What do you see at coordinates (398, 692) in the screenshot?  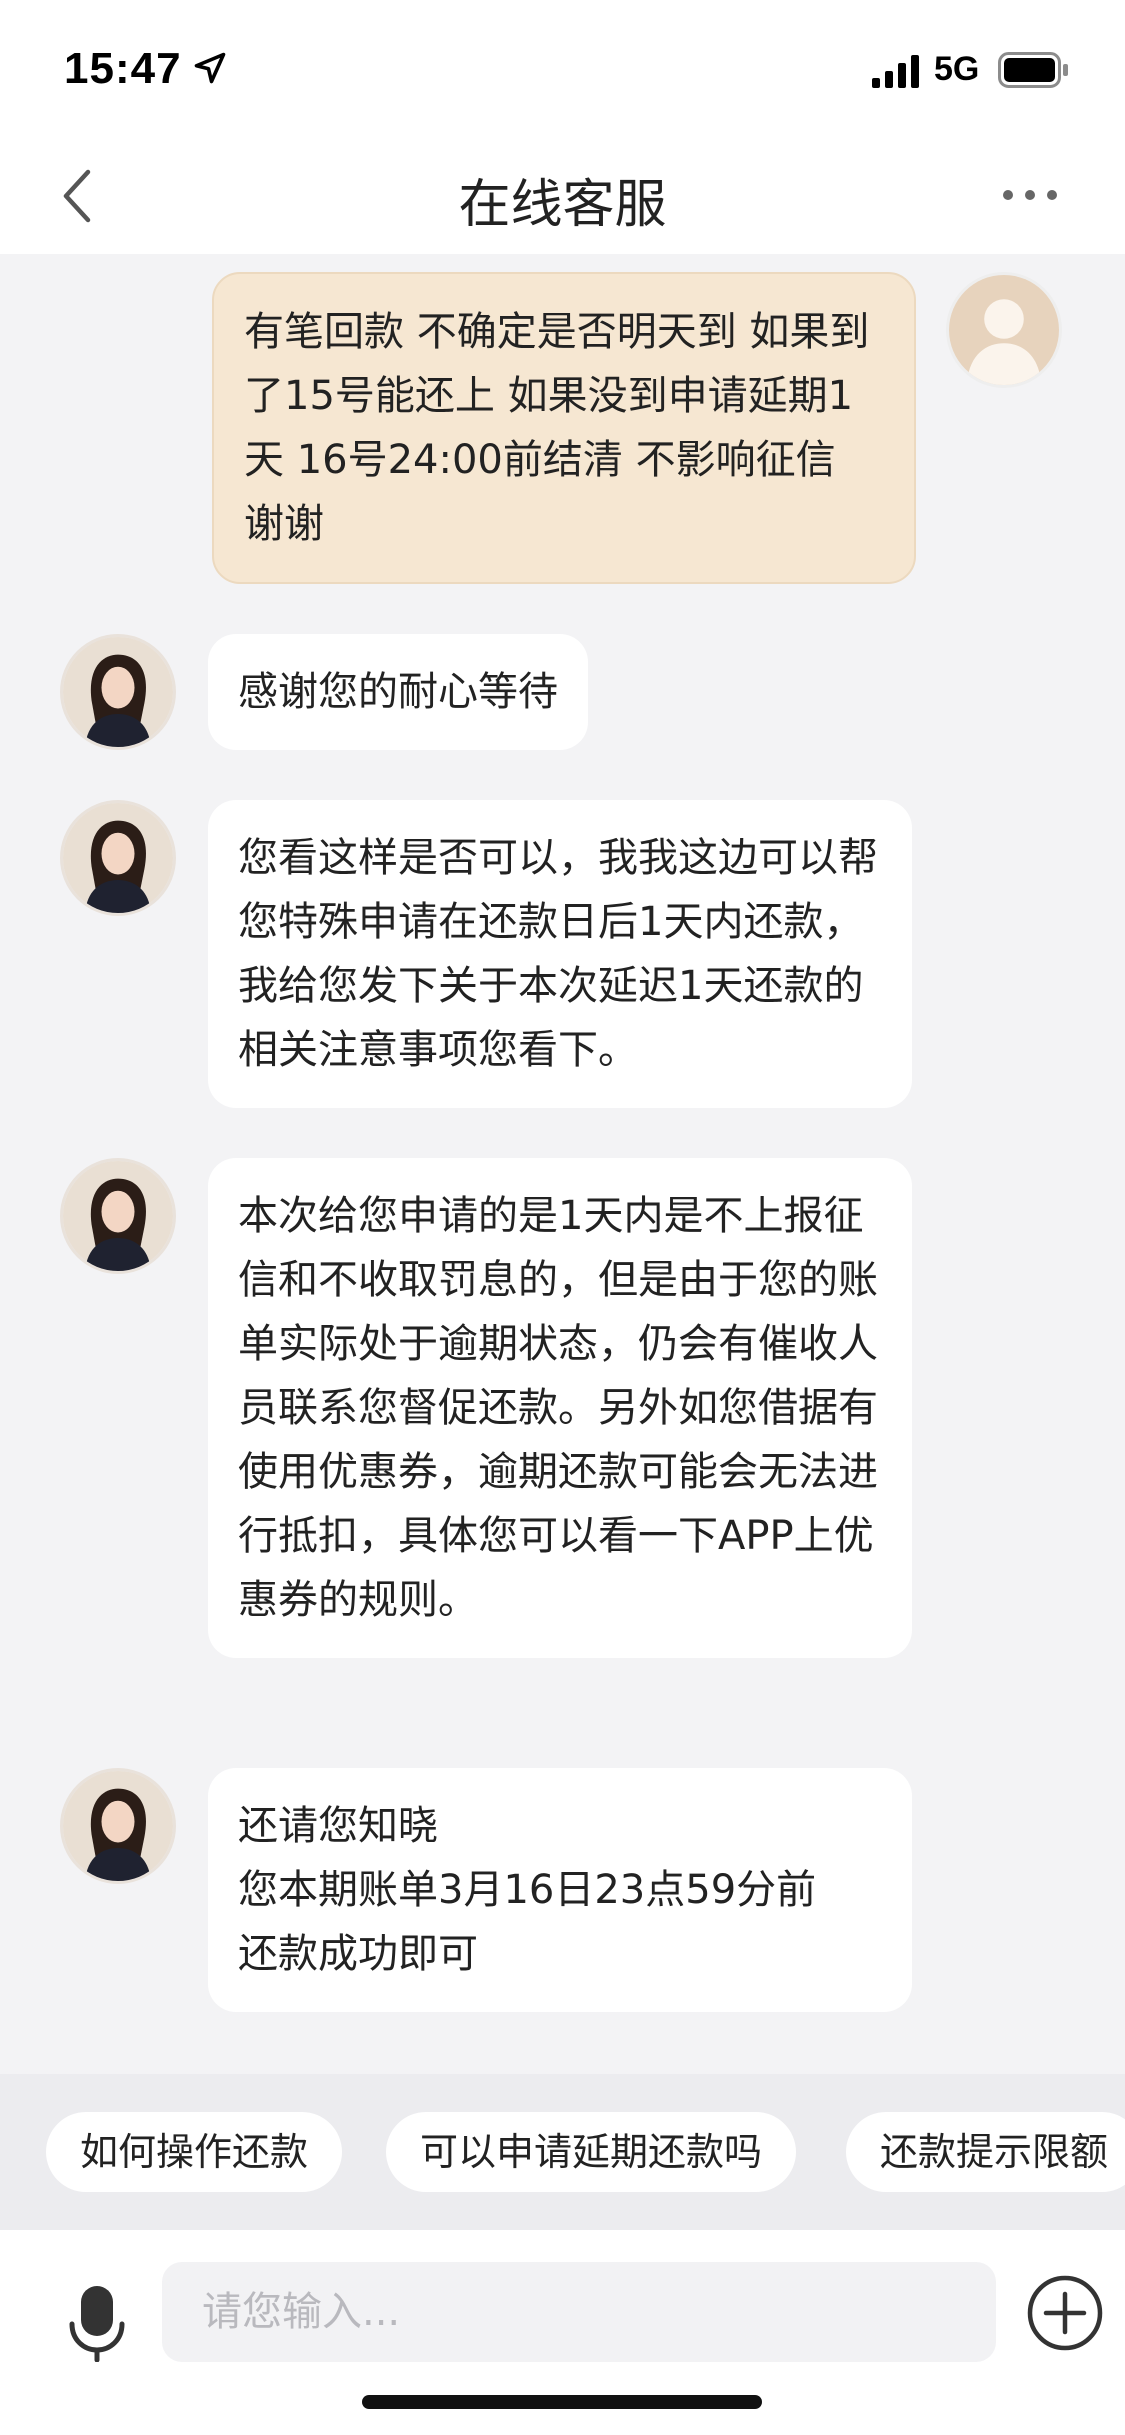 I see `message-bubble-agent: 感谢您的耐心等待` at bounding box center [398, 692].